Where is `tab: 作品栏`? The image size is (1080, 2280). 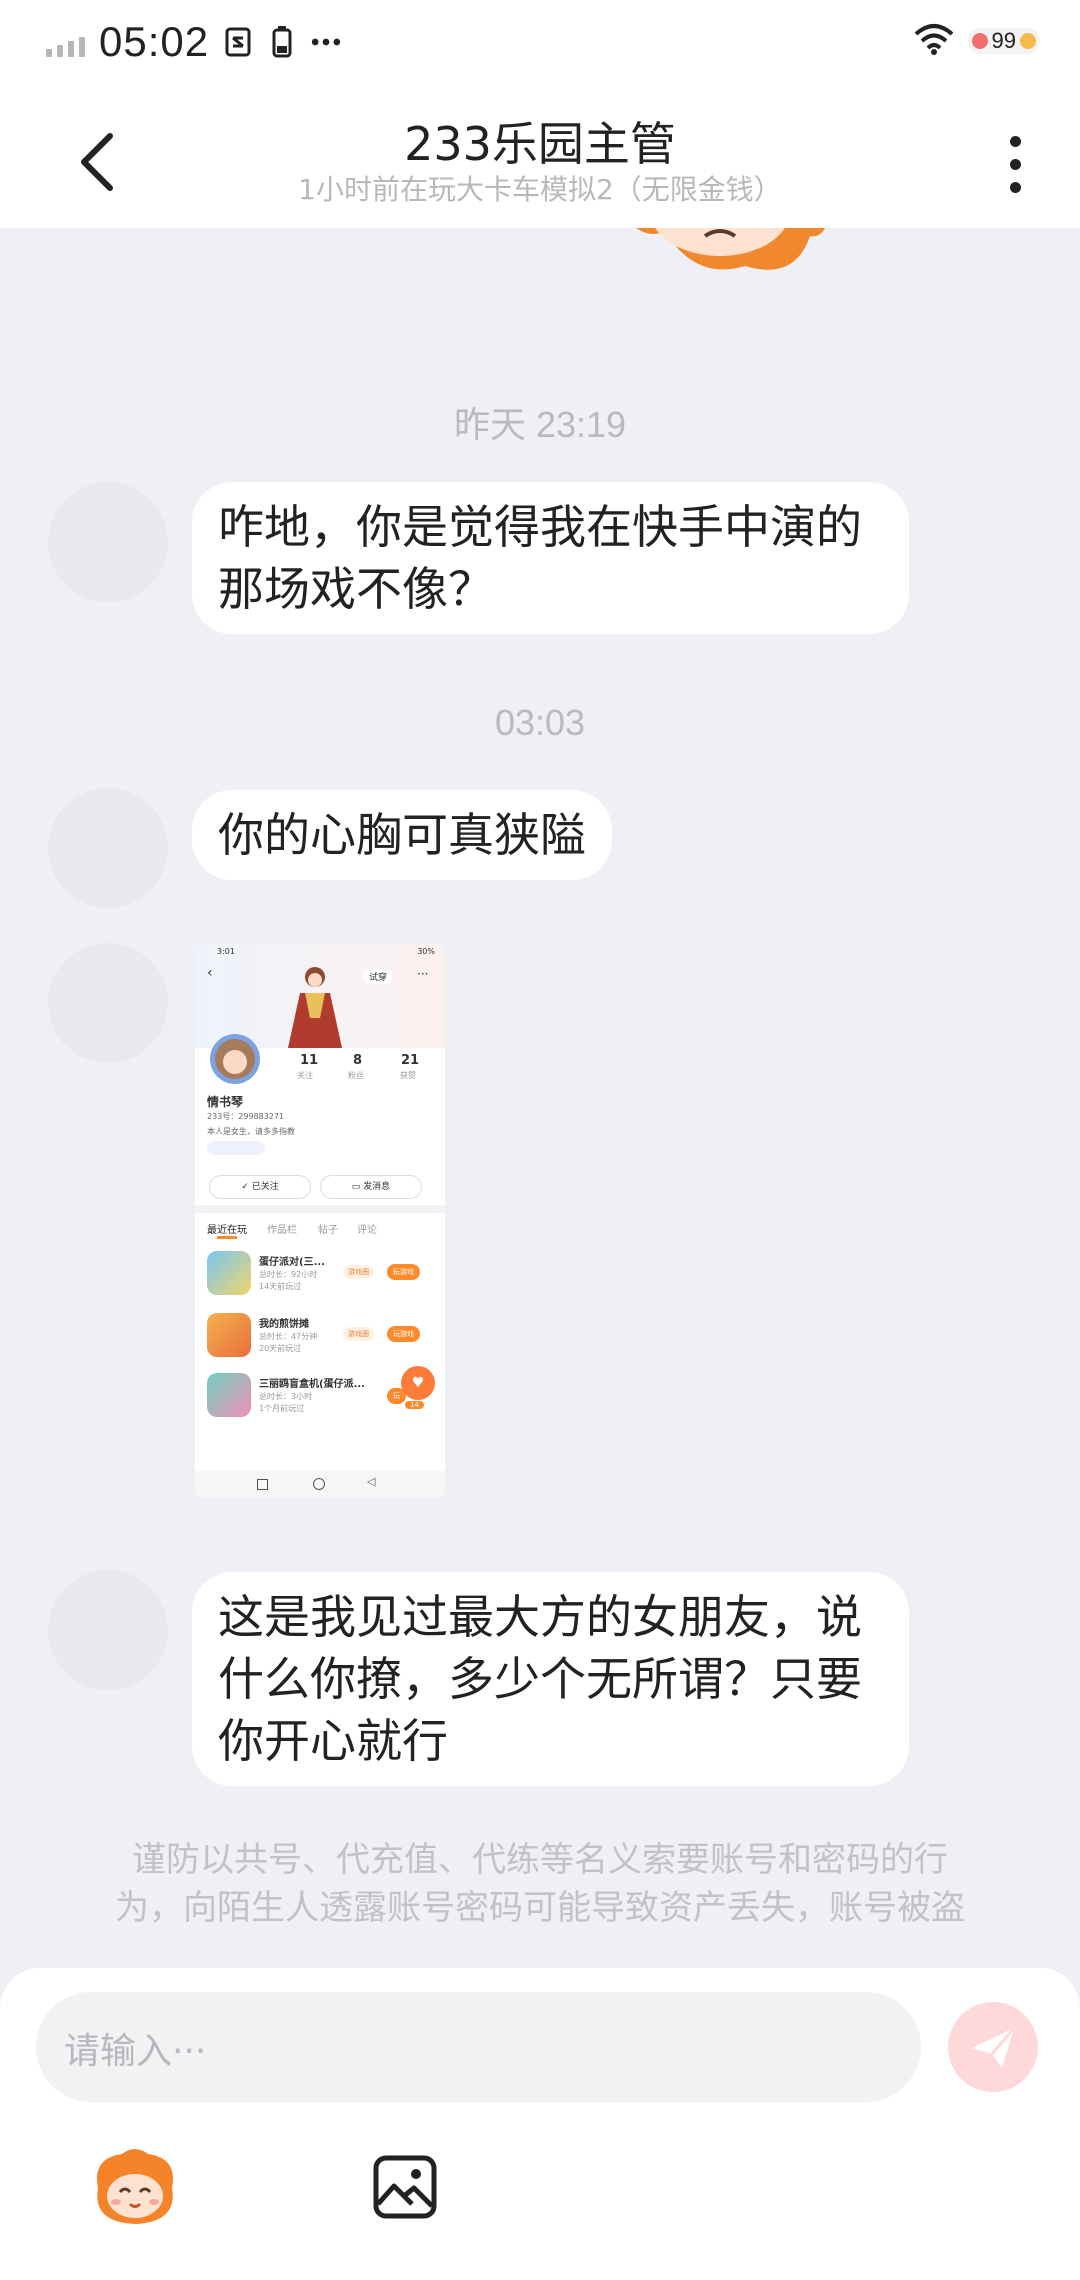
tab: 作品栏 is located at coordinates (282, 1230).